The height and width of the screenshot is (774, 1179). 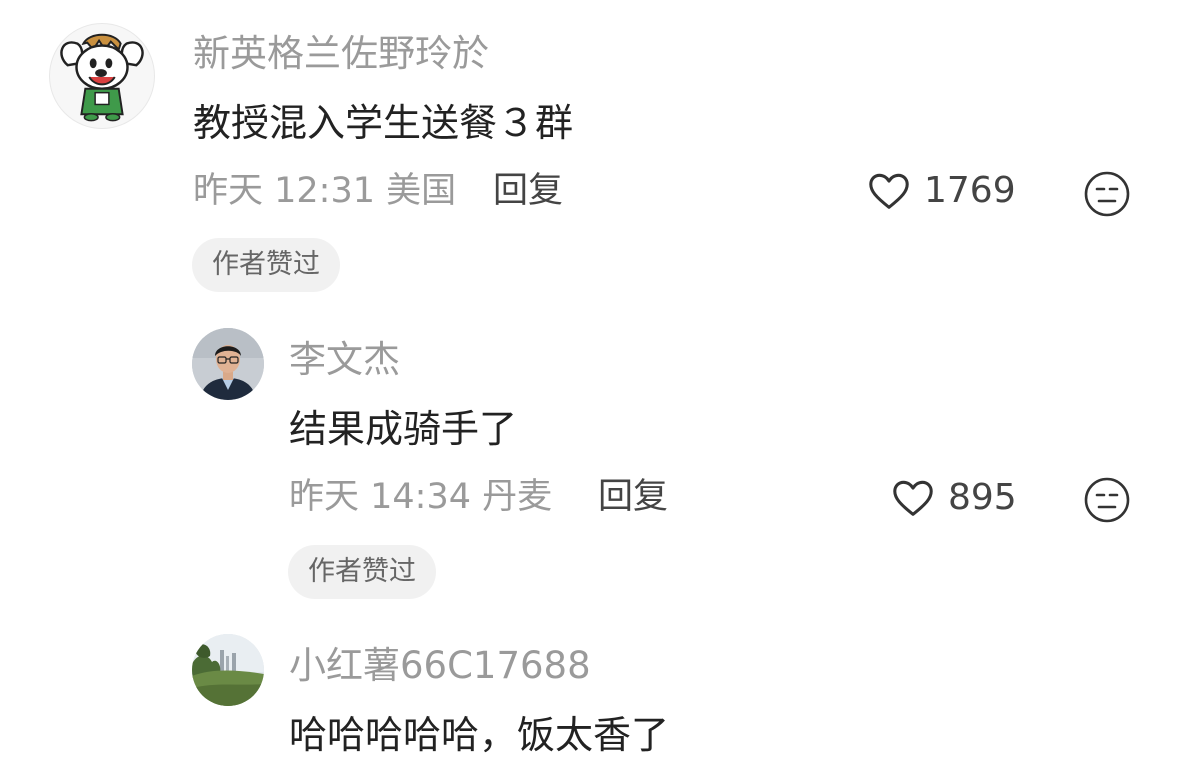 What do you see at coordinates (970, 190) in the screenshot?
I see `like-count: 1769` at bounding box center [970, 190].